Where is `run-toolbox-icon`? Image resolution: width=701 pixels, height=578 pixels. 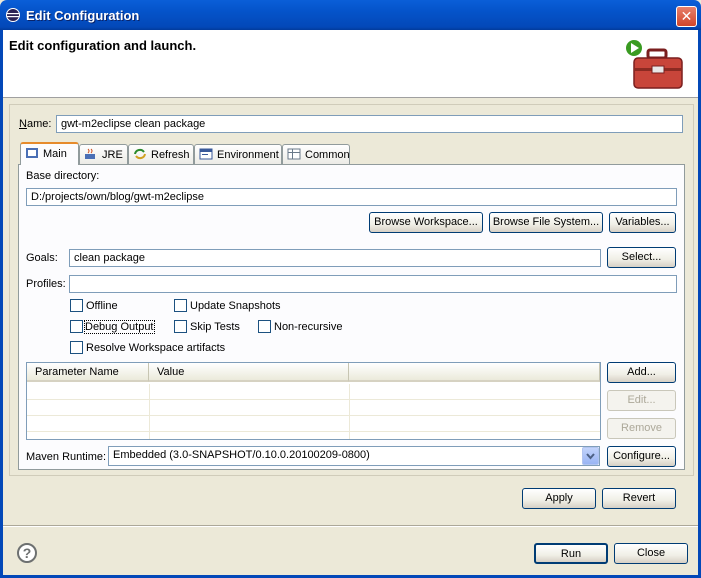 run-toolbox-icon is located at coordinates (654, 64).